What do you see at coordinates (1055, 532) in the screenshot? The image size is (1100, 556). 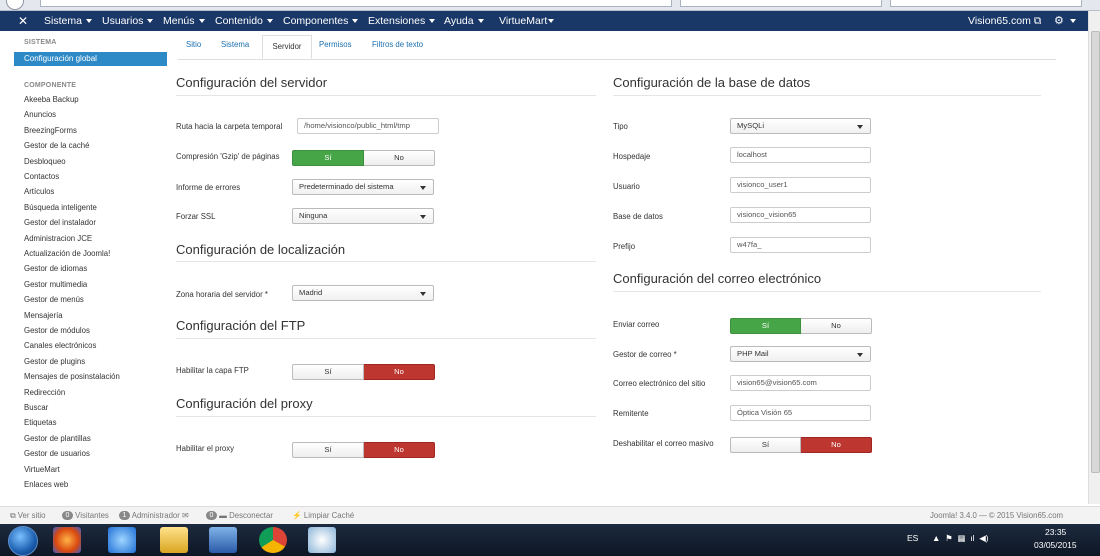 I see `clock-time: 23:35` at bounding box center [1055, 532].